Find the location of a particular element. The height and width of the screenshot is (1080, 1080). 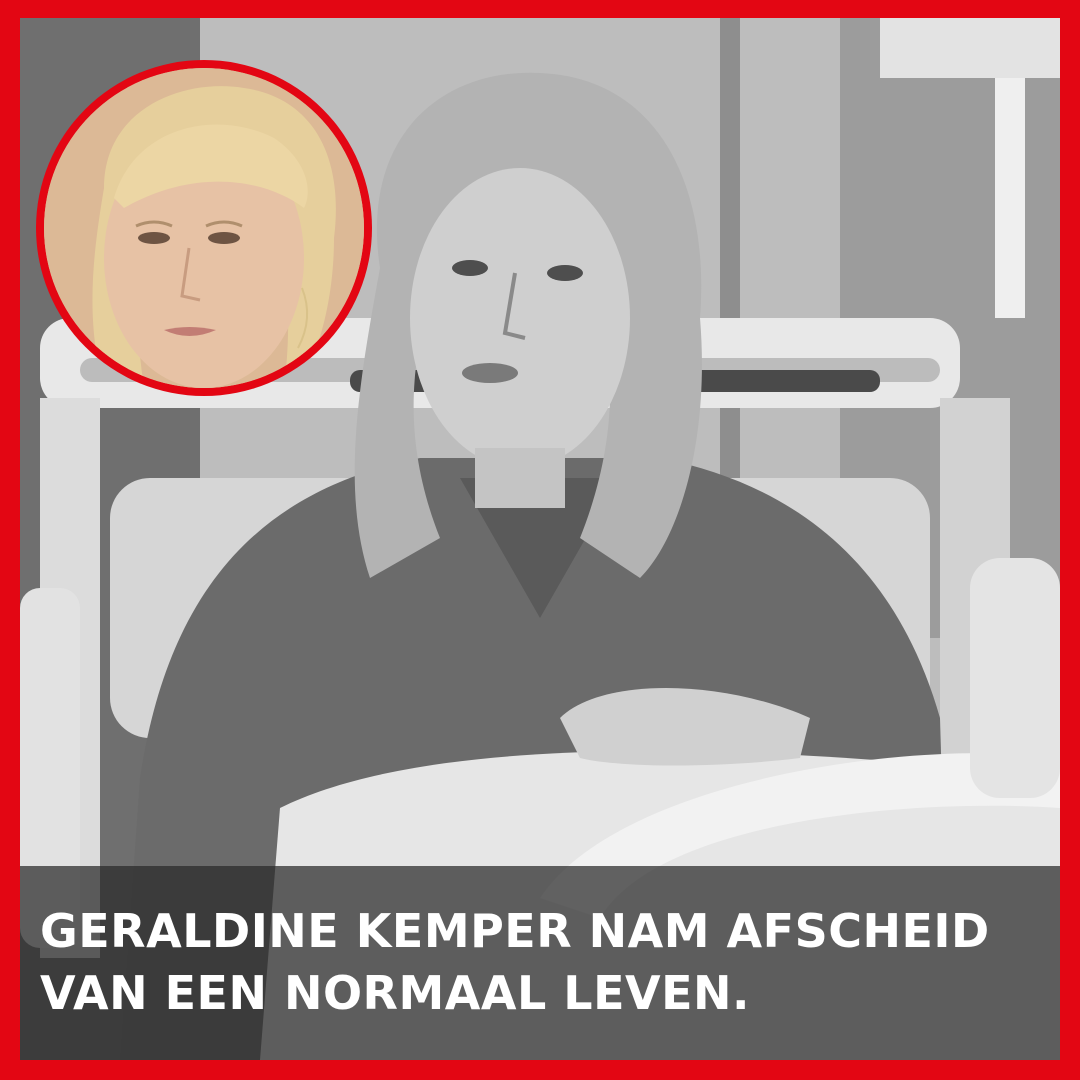

inset-portrait-frame is located at coordinates (204, 228).